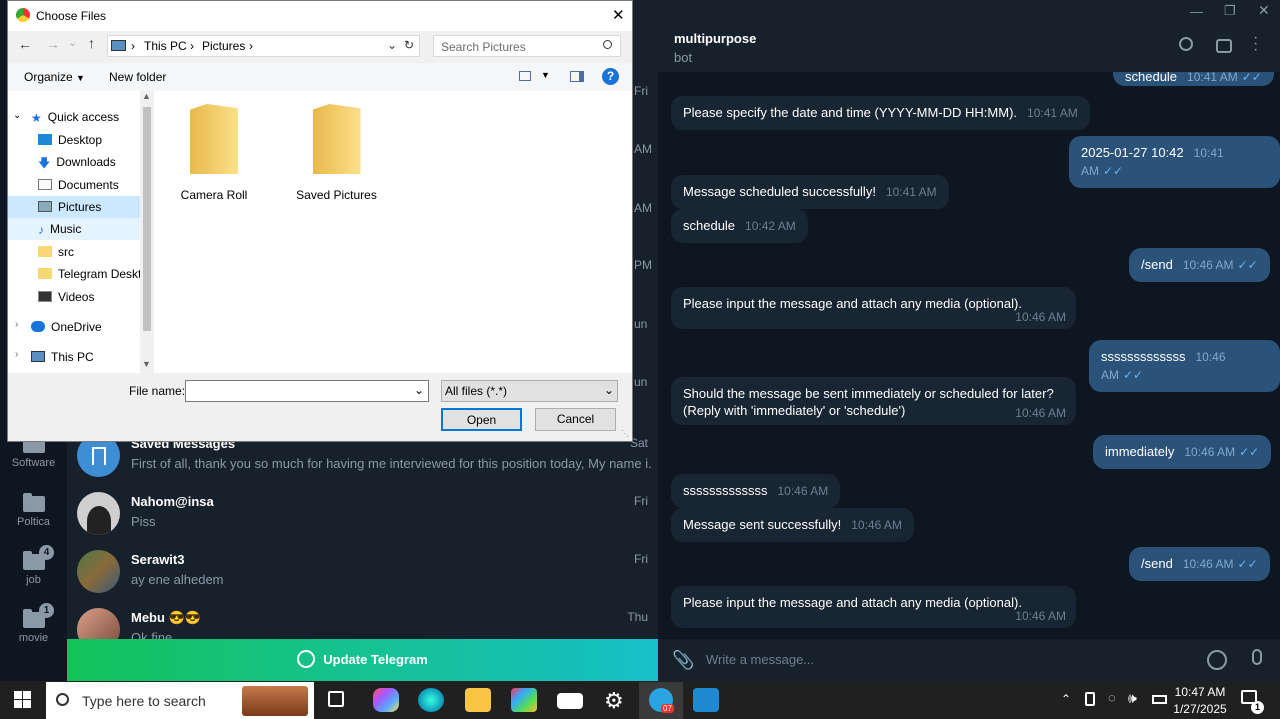 This screenshot has width=1280, height=719. What do you see at coordinates (1090, 699) in the screenshot?
I see `device-icon` at bounding box center [1090, 699].